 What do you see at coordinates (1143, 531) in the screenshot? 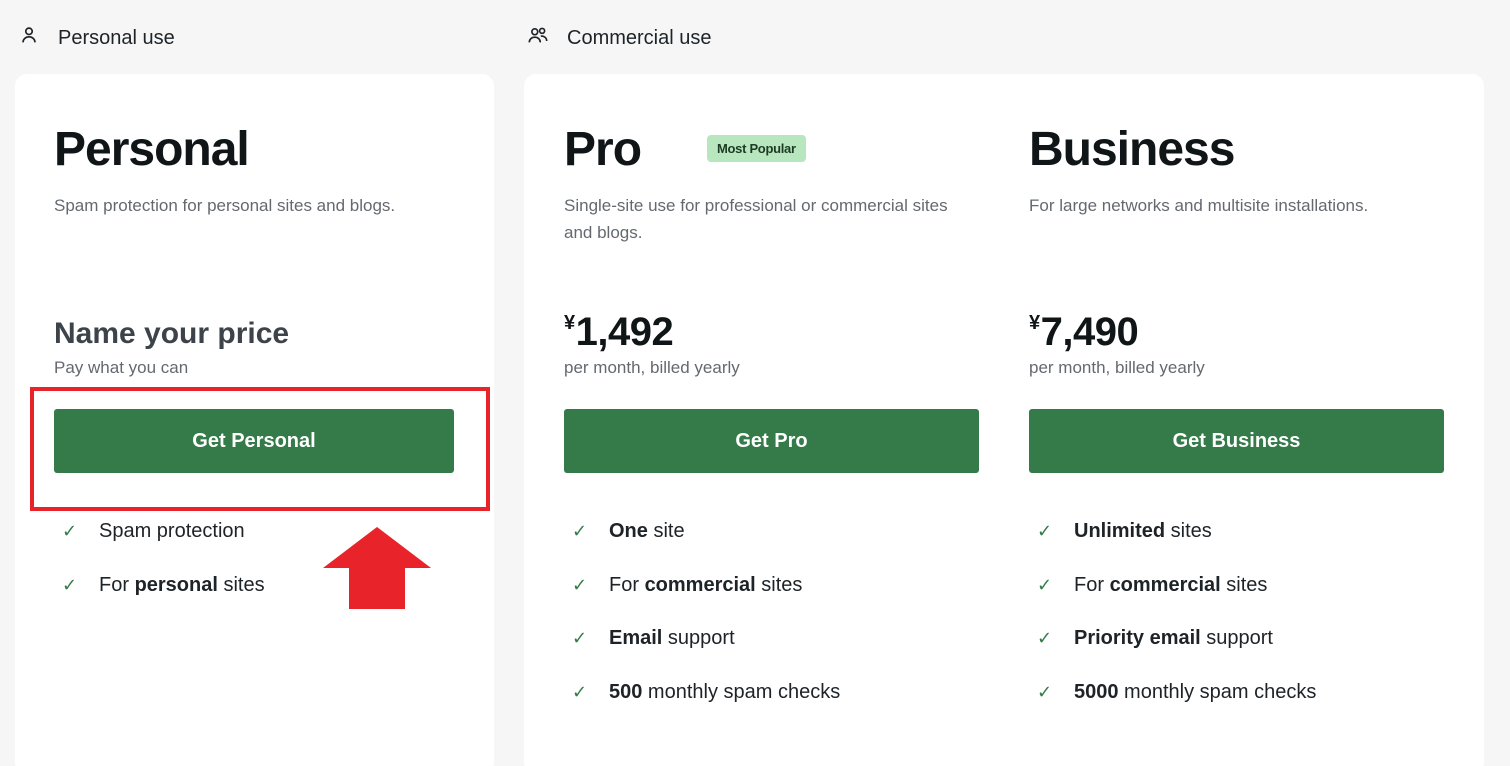
I see `feature-text: Unlimited sites` at bounding box center [1143, 531].